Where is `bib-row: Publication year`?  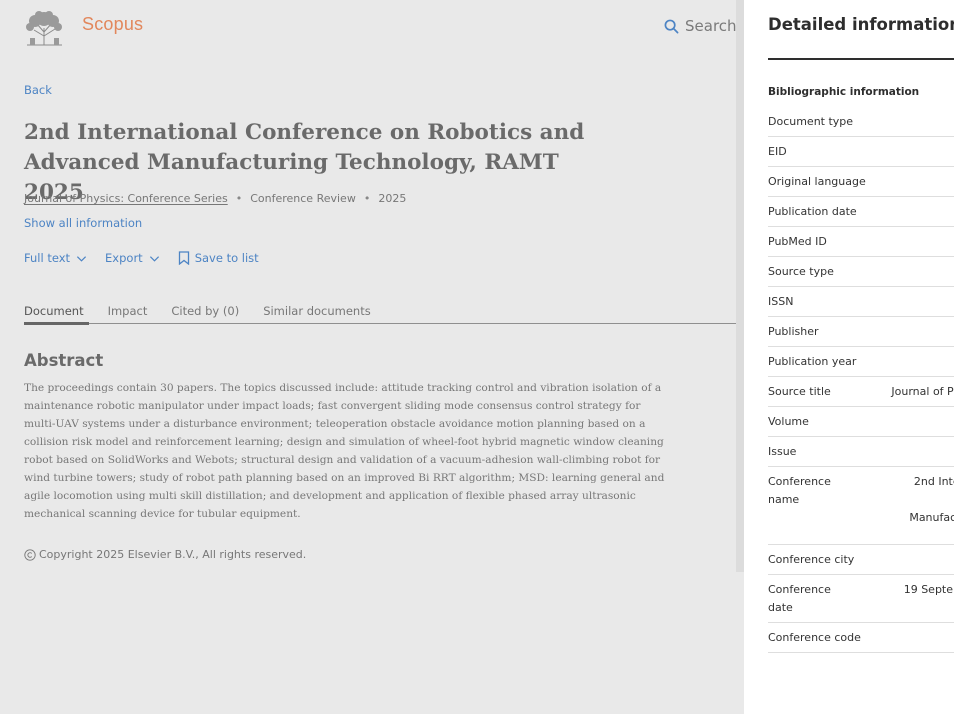
bib-row: Publication year is located at coordinates (861, 362).